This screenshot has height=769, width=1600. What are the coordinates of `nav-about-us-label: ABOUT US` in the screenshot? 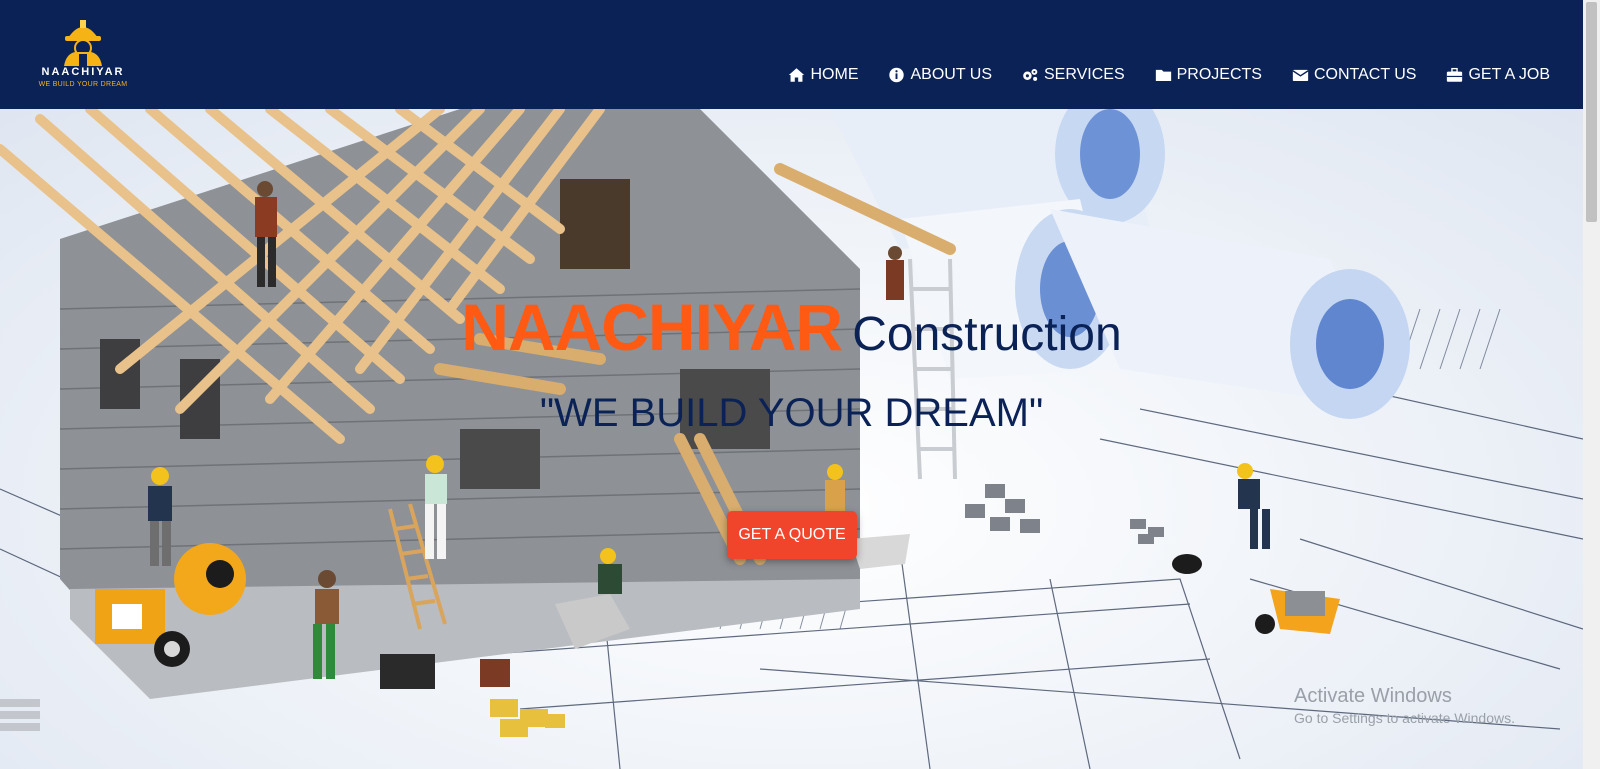 It's located at (951, 74).